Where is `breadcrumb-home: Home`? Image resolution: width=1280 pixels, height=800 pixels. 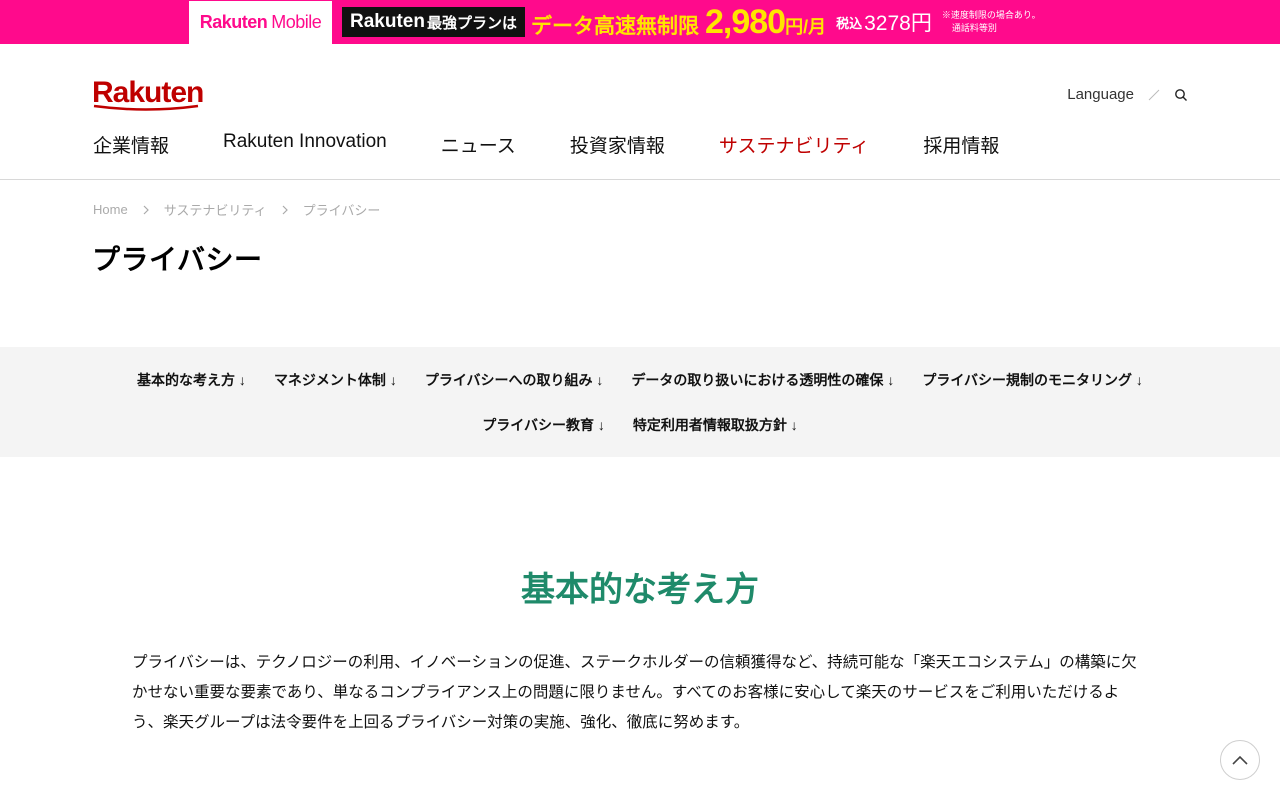 breadcrumb-home: Home is located at coordinates (110, 209).